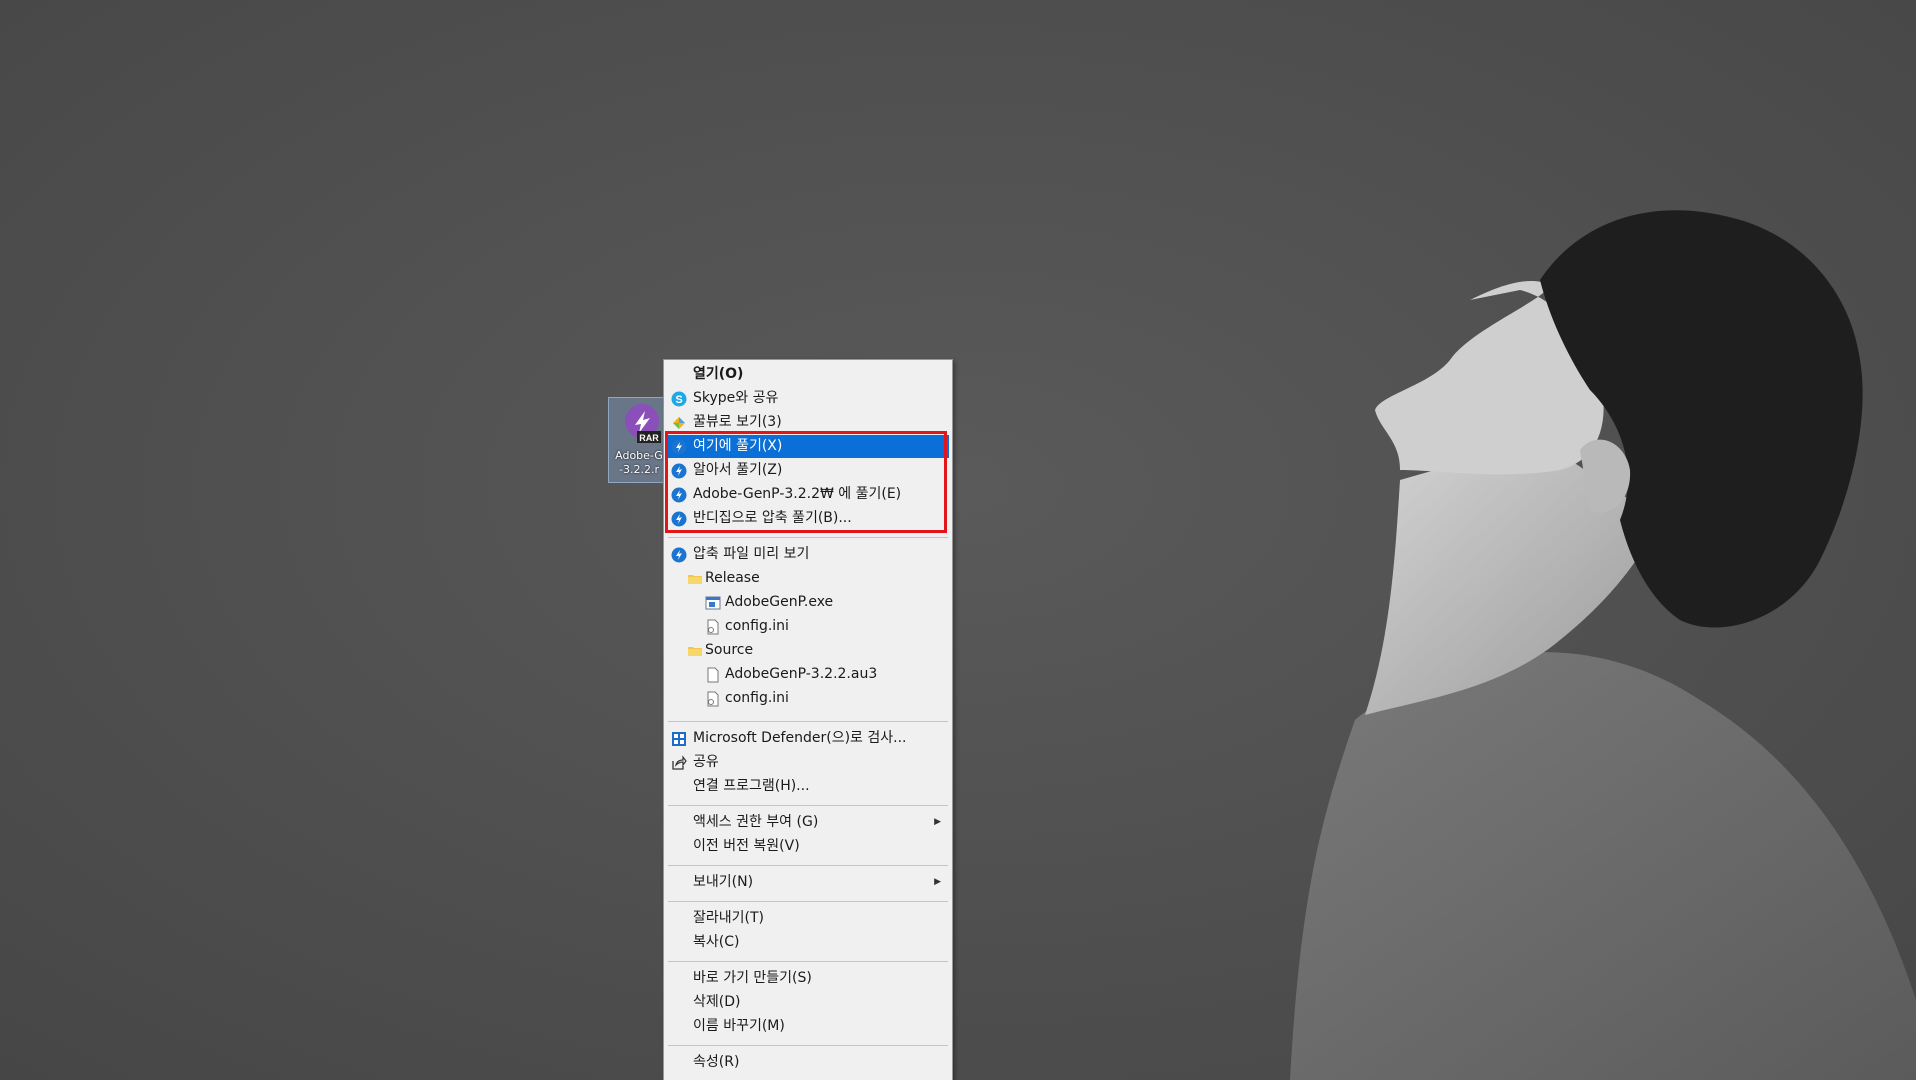  I want to click on skype-icon: S, so click(679, 399).